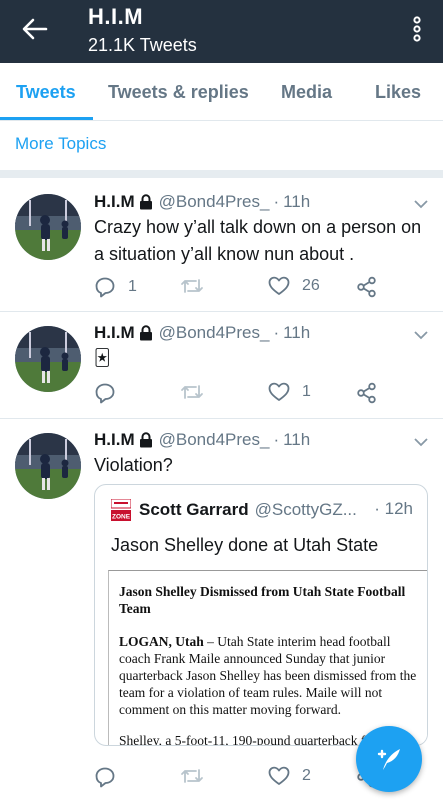 The height and width of the screenshot is (800, 443). I want to click on like-count: 1, so click(306, 391).